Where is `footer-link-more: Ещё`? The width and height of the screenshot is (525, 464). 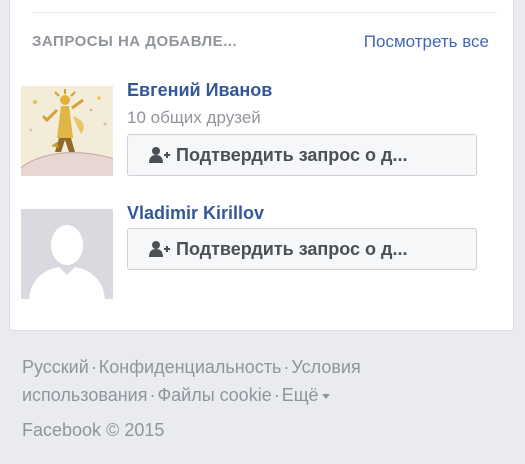
footer-link-more: Ещё is located at coordinates (306, 395).